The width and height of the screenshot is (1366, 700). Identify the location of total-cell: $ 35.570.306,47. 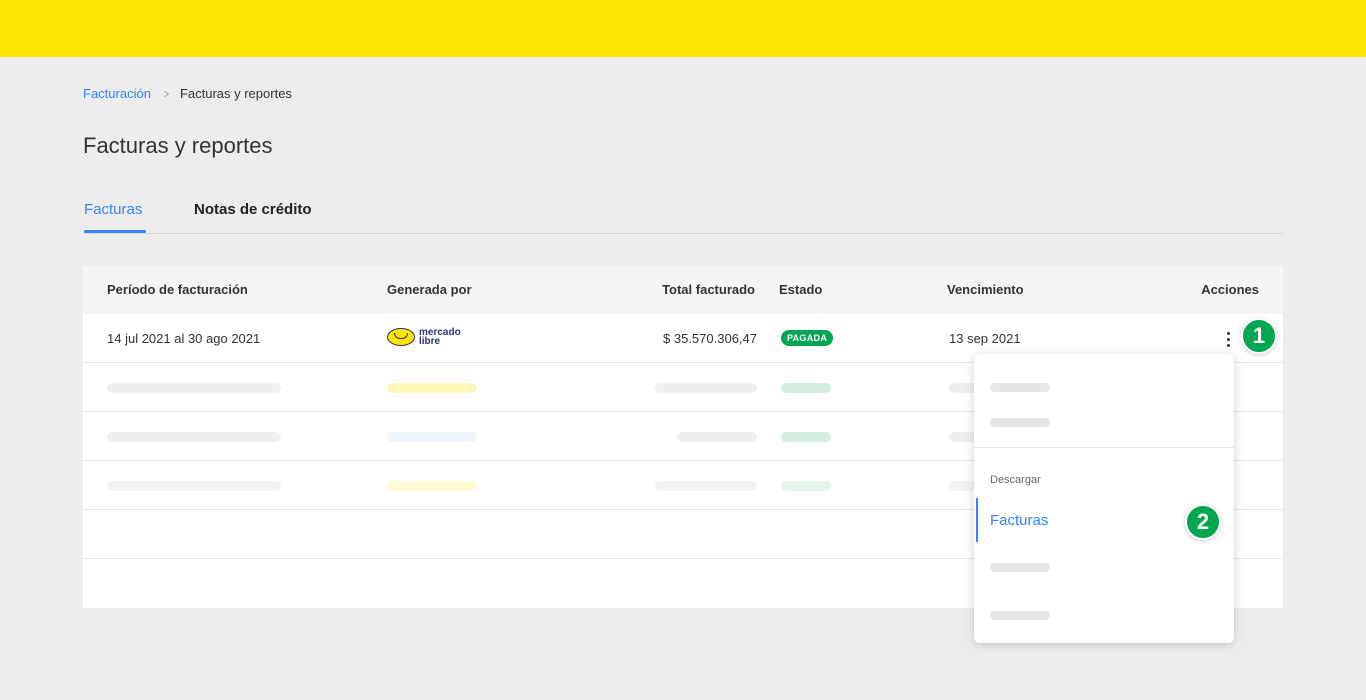
(710, 338).